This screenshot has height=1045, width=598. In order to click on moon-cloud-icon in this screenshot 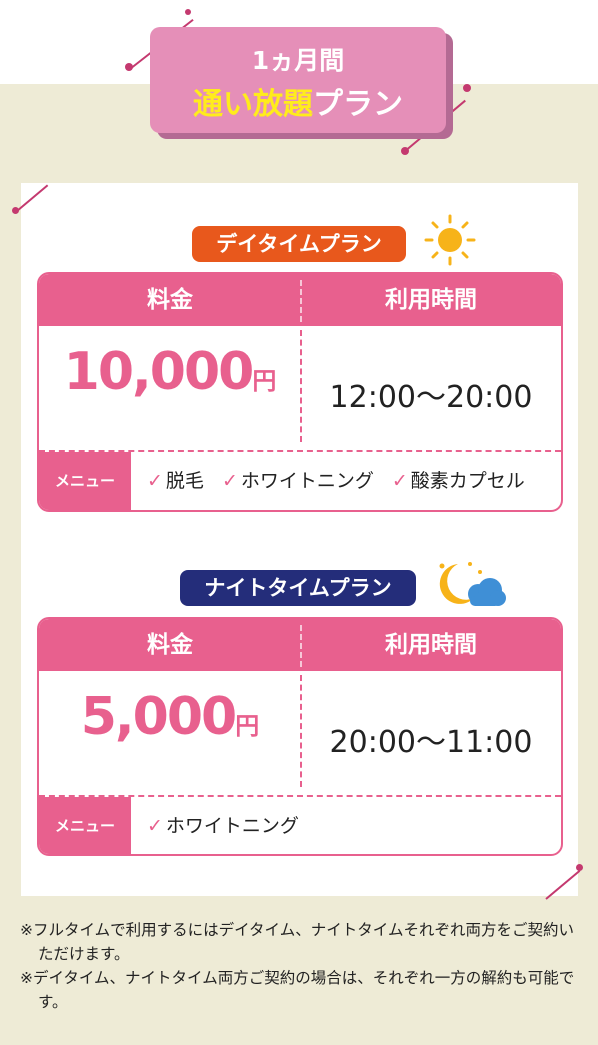, I will do `click(472, 584)`.